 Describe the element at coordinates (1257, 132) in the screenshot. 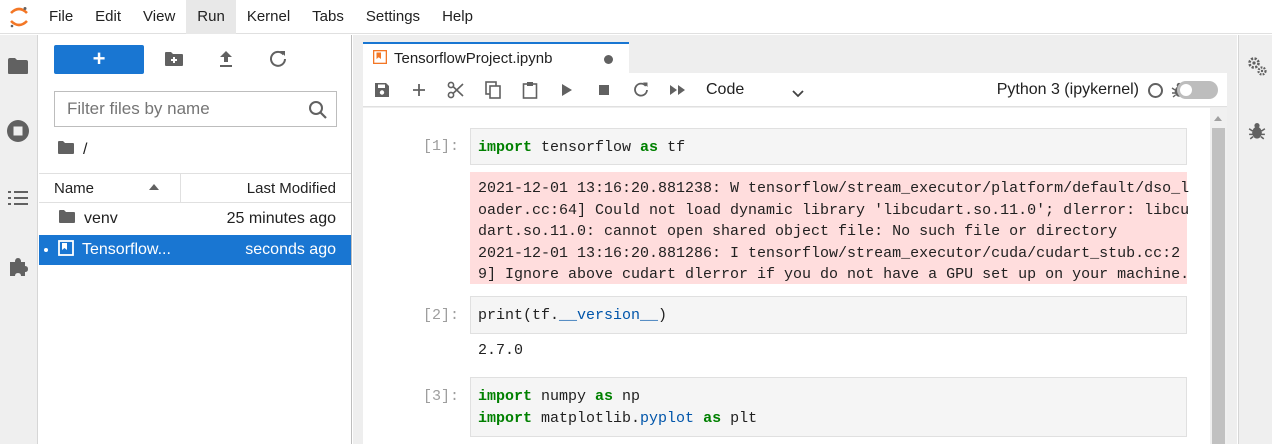

I see `debugger-bug-icon` at that location.